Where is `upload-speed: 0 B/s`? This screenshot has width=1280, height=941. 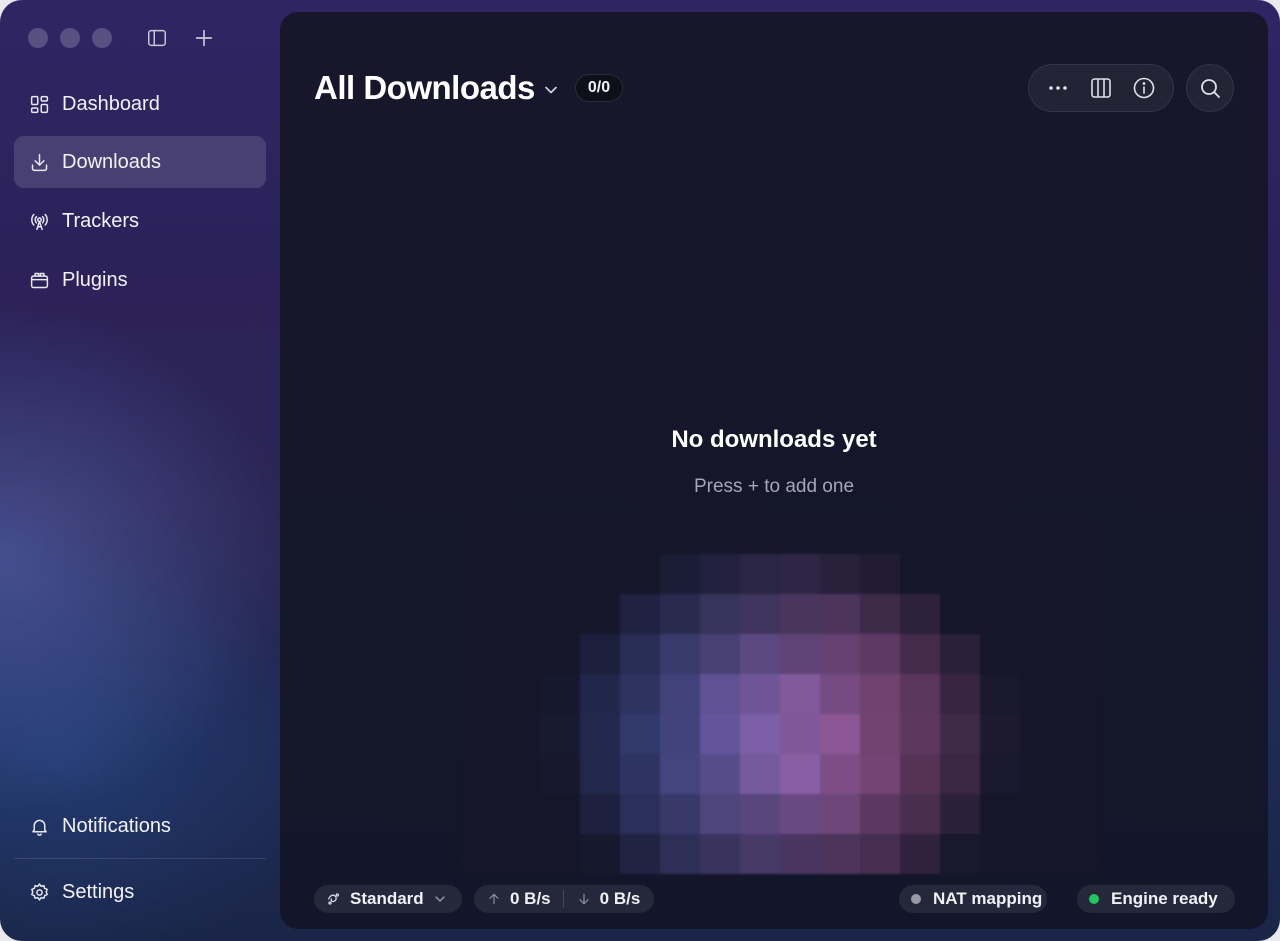
upload-speed: 0 B/s is located at coordinates (530, 898).